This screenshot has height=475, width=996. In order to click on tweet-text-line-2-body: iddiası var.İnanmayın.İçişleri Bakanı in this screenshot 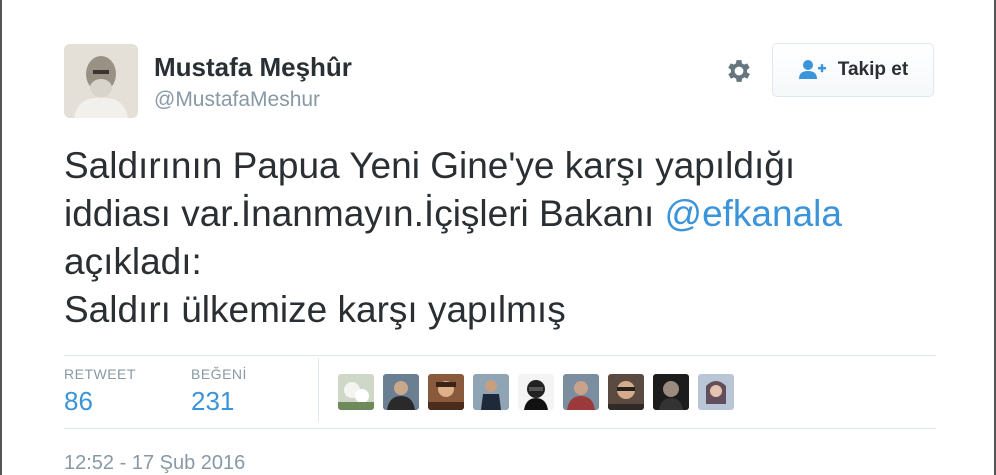, I will do `click(364, 213)`.